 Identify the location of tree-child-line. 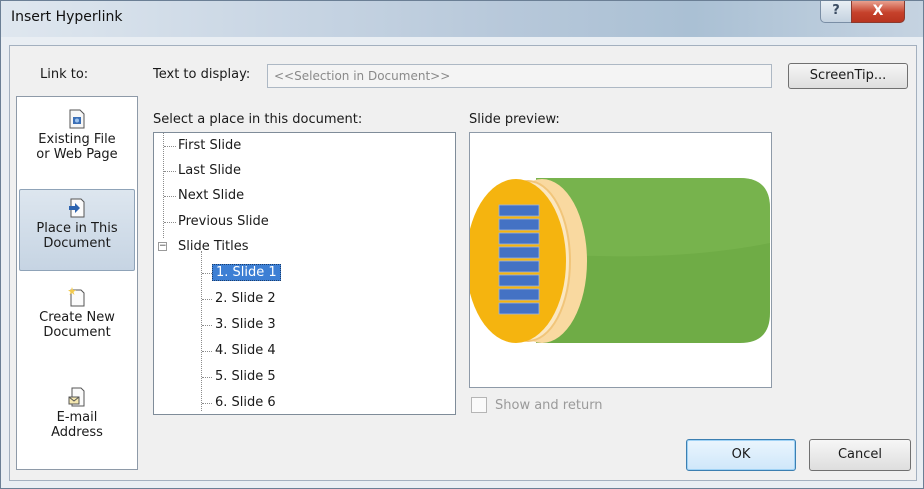
(201, 331).